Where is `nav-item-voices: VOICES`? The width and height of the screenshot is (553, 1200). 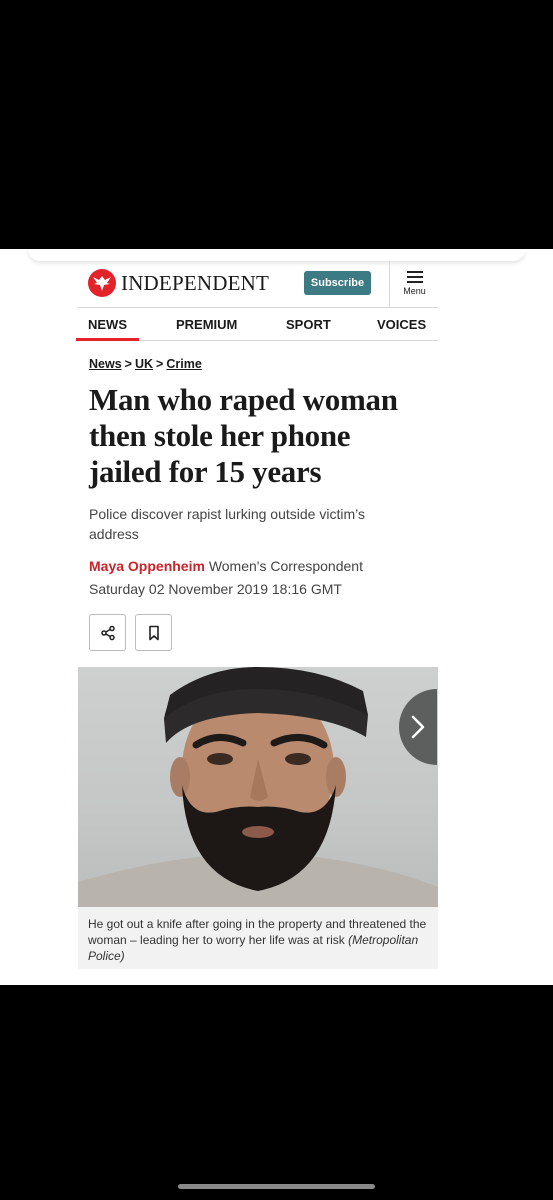 nav-item-voices: VOICES is located at coordinates (401, 324).